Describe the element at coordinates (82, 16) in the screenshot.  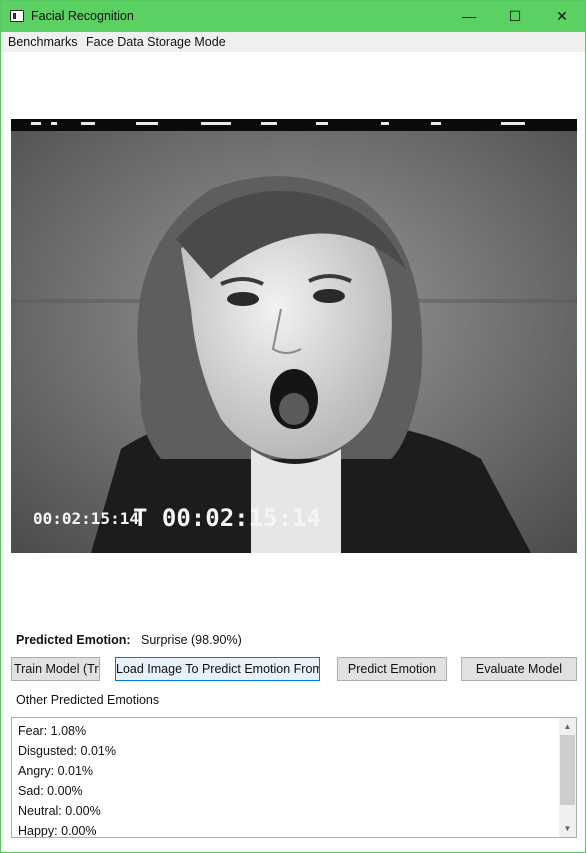
I see `window-title: Facial Recognition` at that location.